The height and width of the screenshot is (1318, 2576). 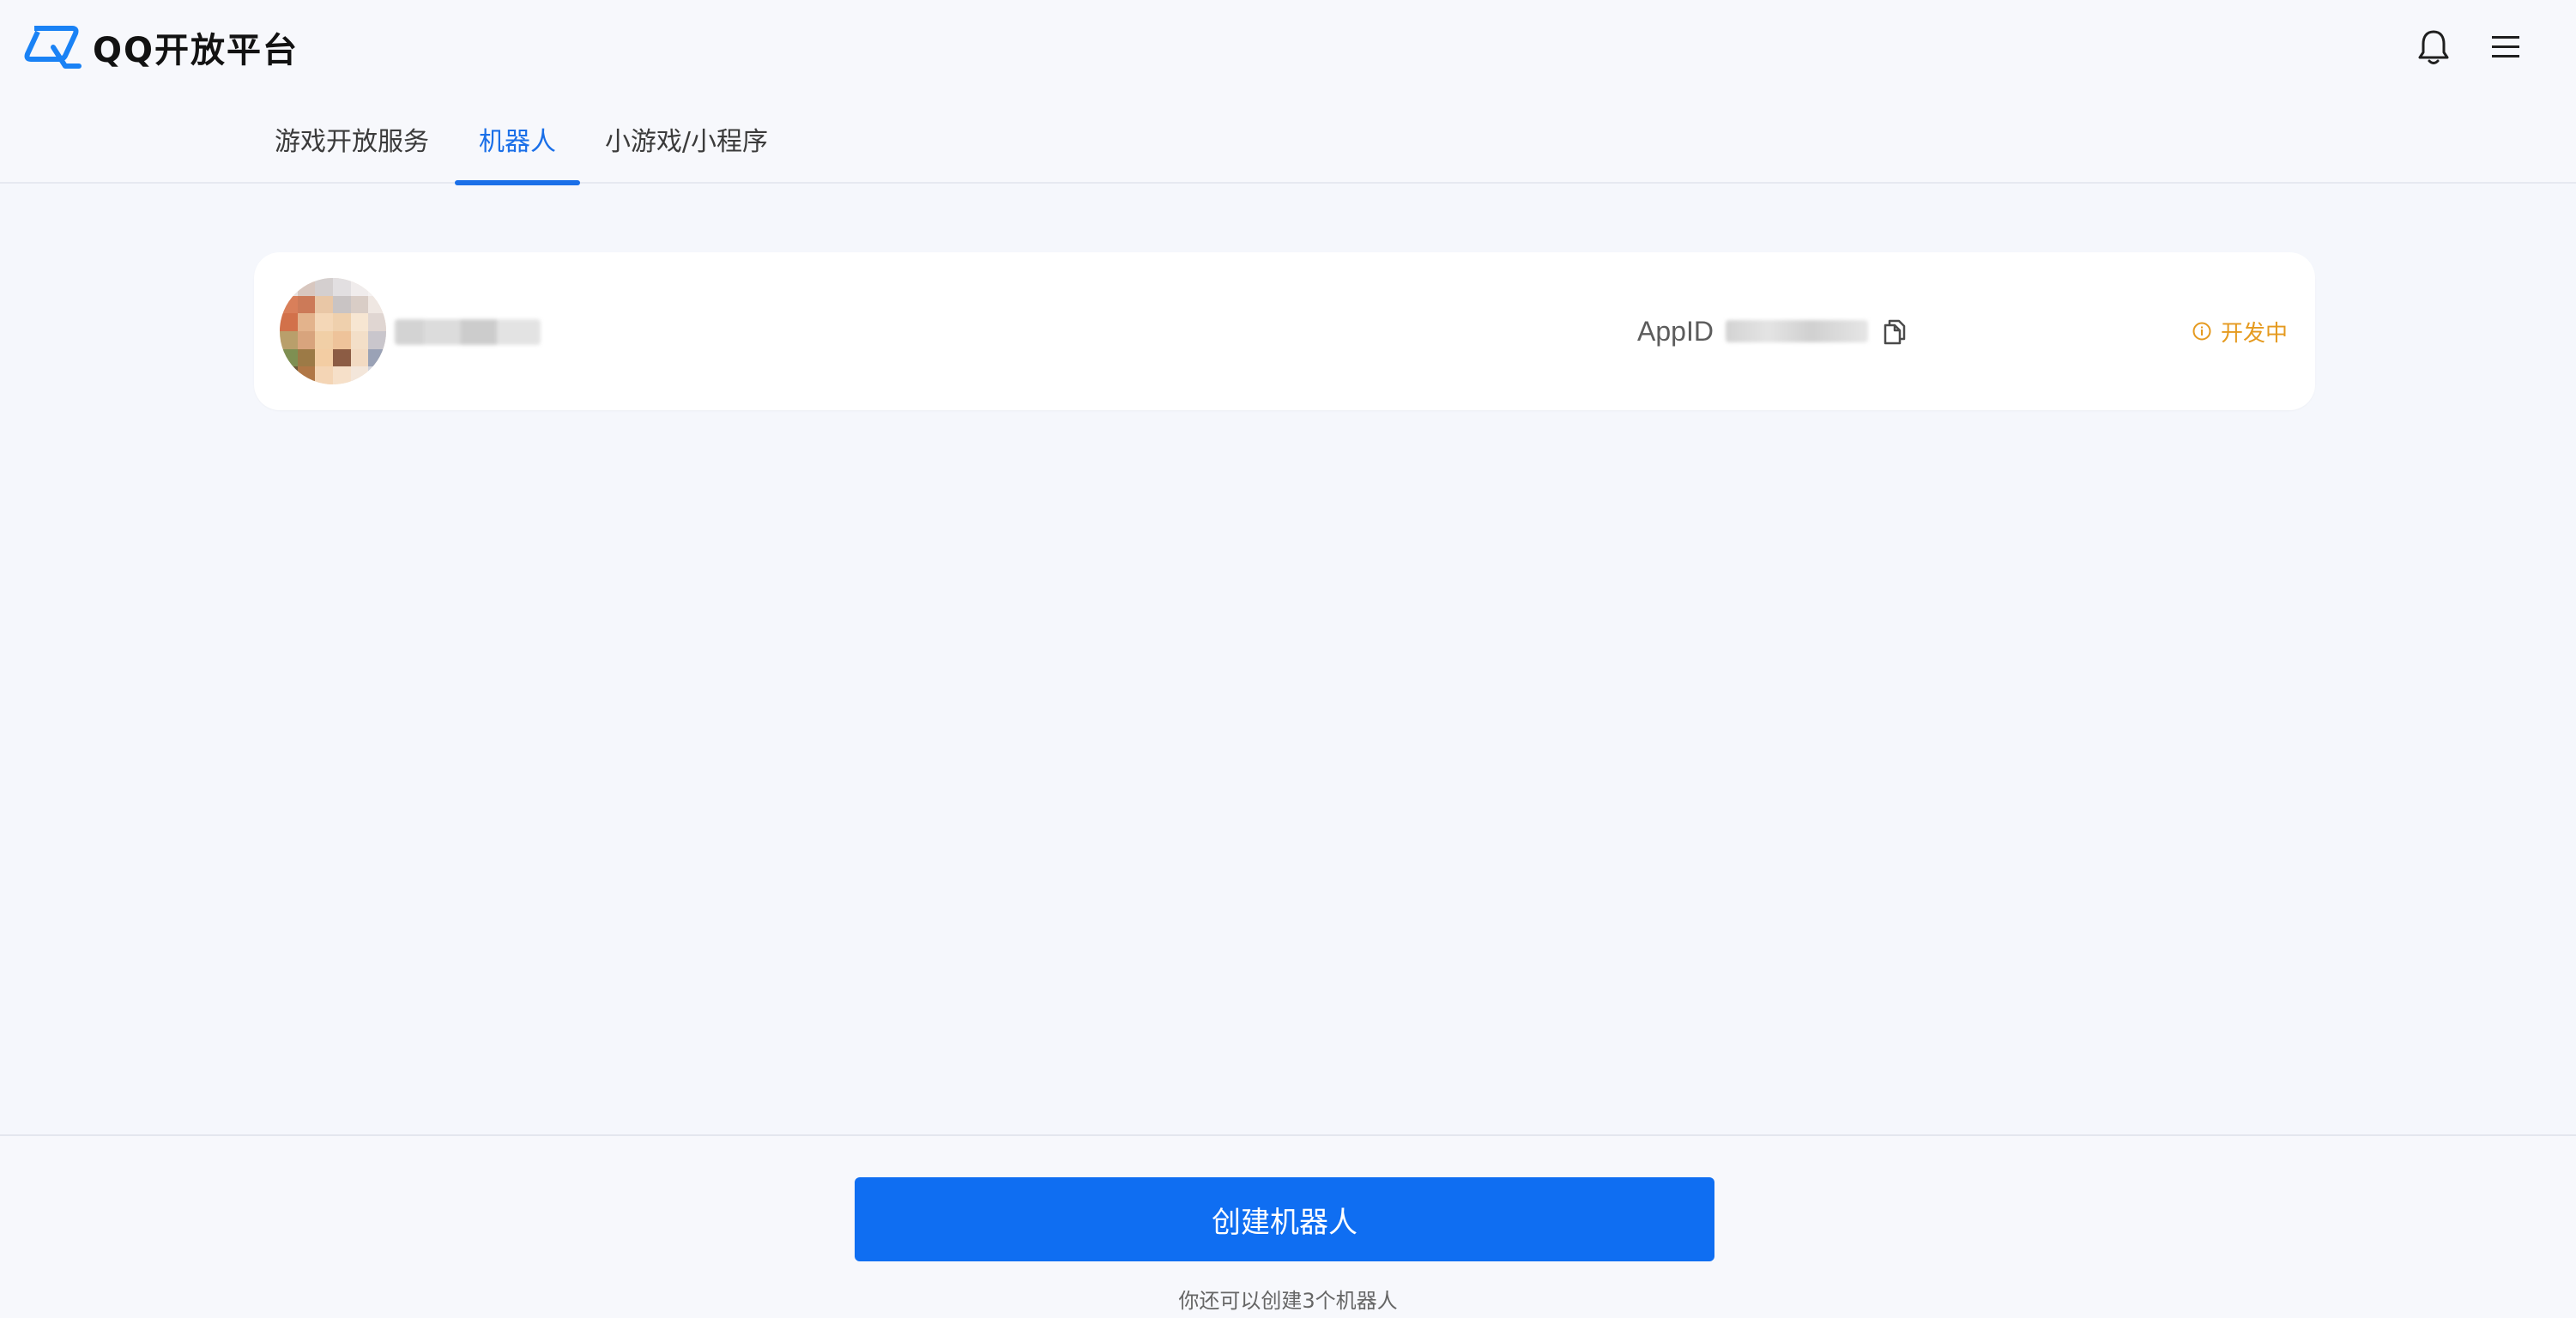 I want to click on top-header: QQ开放平台, so click(x=1288, y=47).